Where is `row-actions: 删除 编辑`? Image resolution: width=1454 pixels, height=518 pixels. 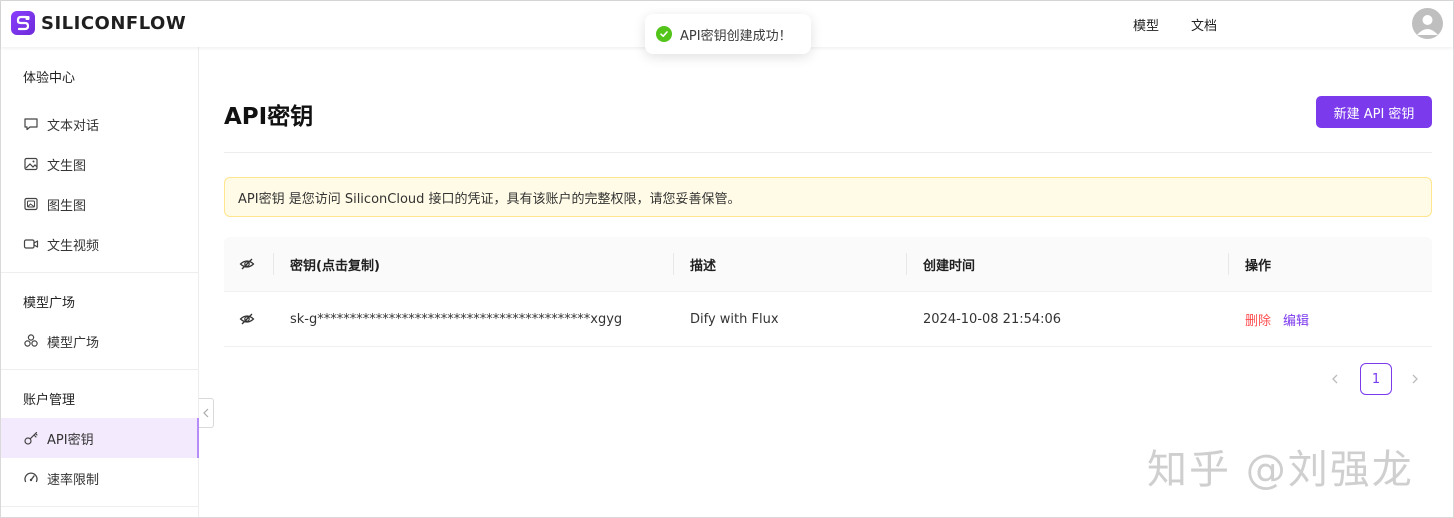 row-actions: 删除 编辑 is located at coordinates (1277, 319).